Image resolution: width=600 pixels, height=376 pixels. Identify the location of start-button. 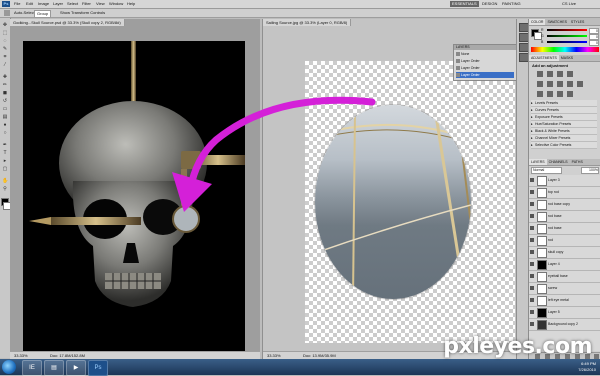
(9, 367).